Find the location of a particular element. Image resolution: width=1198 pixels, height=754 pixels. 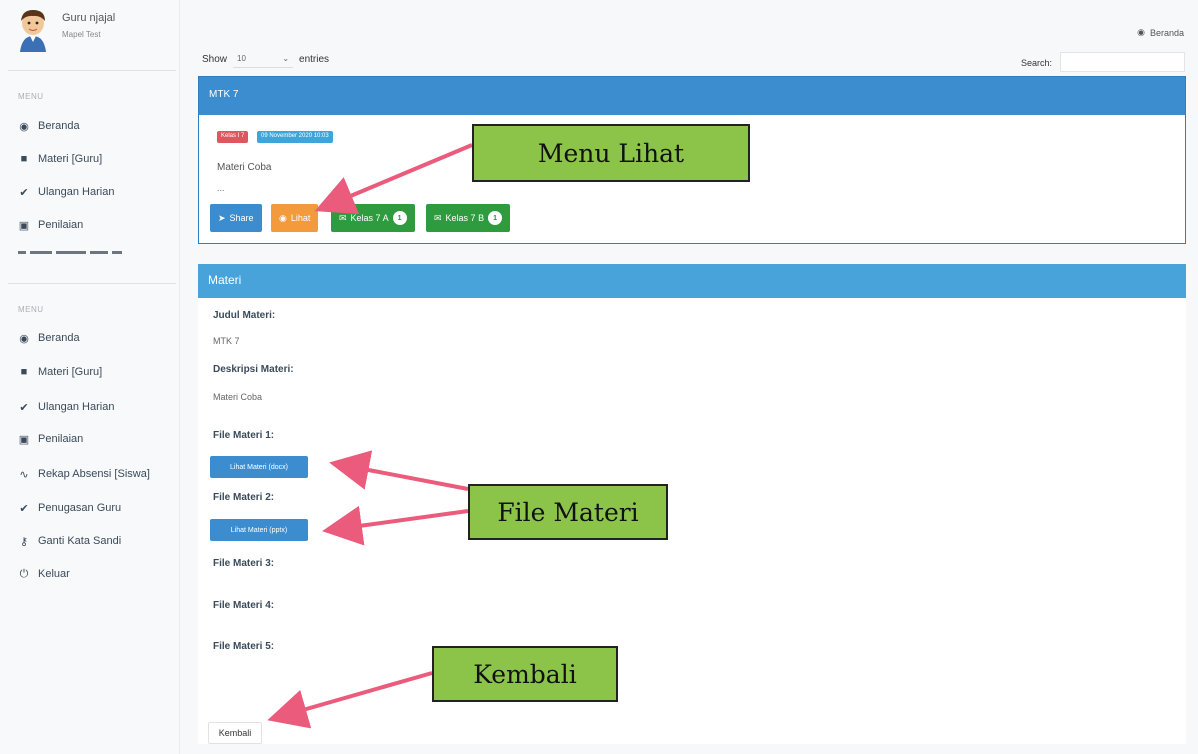

power-icon: ⏻ is located at coordinates (24, 573).